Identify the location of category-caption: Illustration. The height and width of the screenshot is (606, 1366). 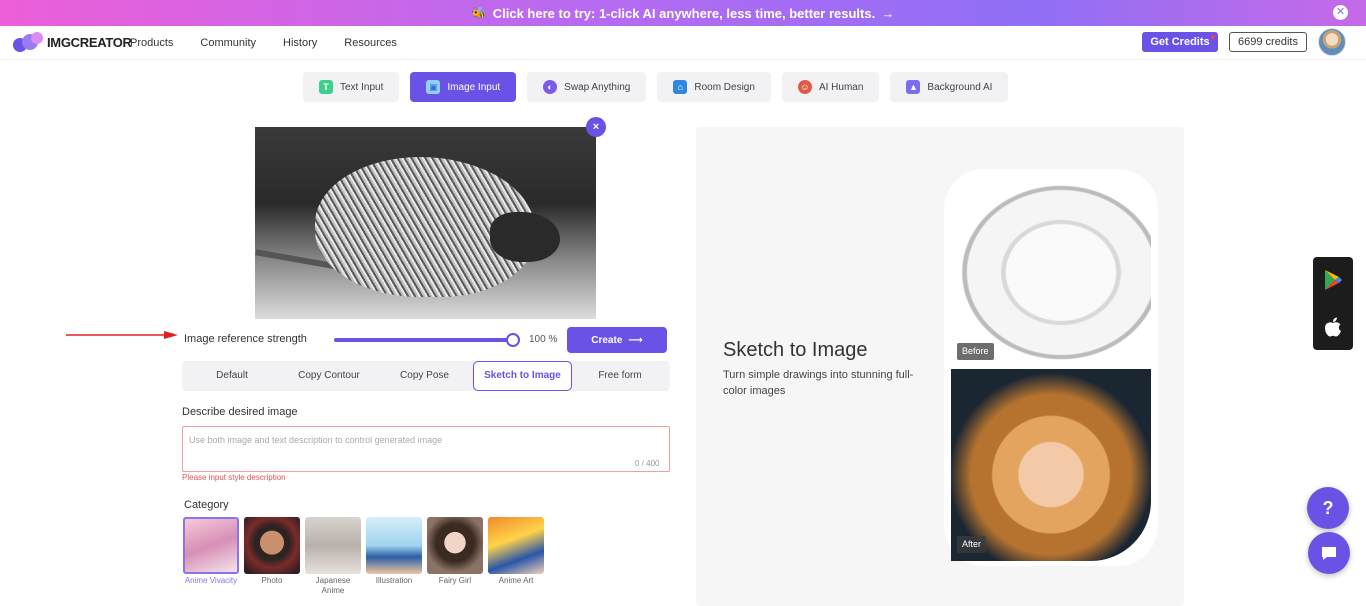
(394, 580).